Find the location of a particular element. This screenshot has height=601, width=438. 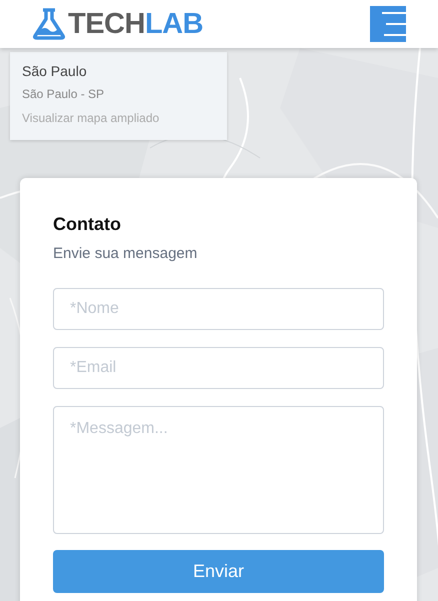

menu-icon is located at coordinates (394, 24).